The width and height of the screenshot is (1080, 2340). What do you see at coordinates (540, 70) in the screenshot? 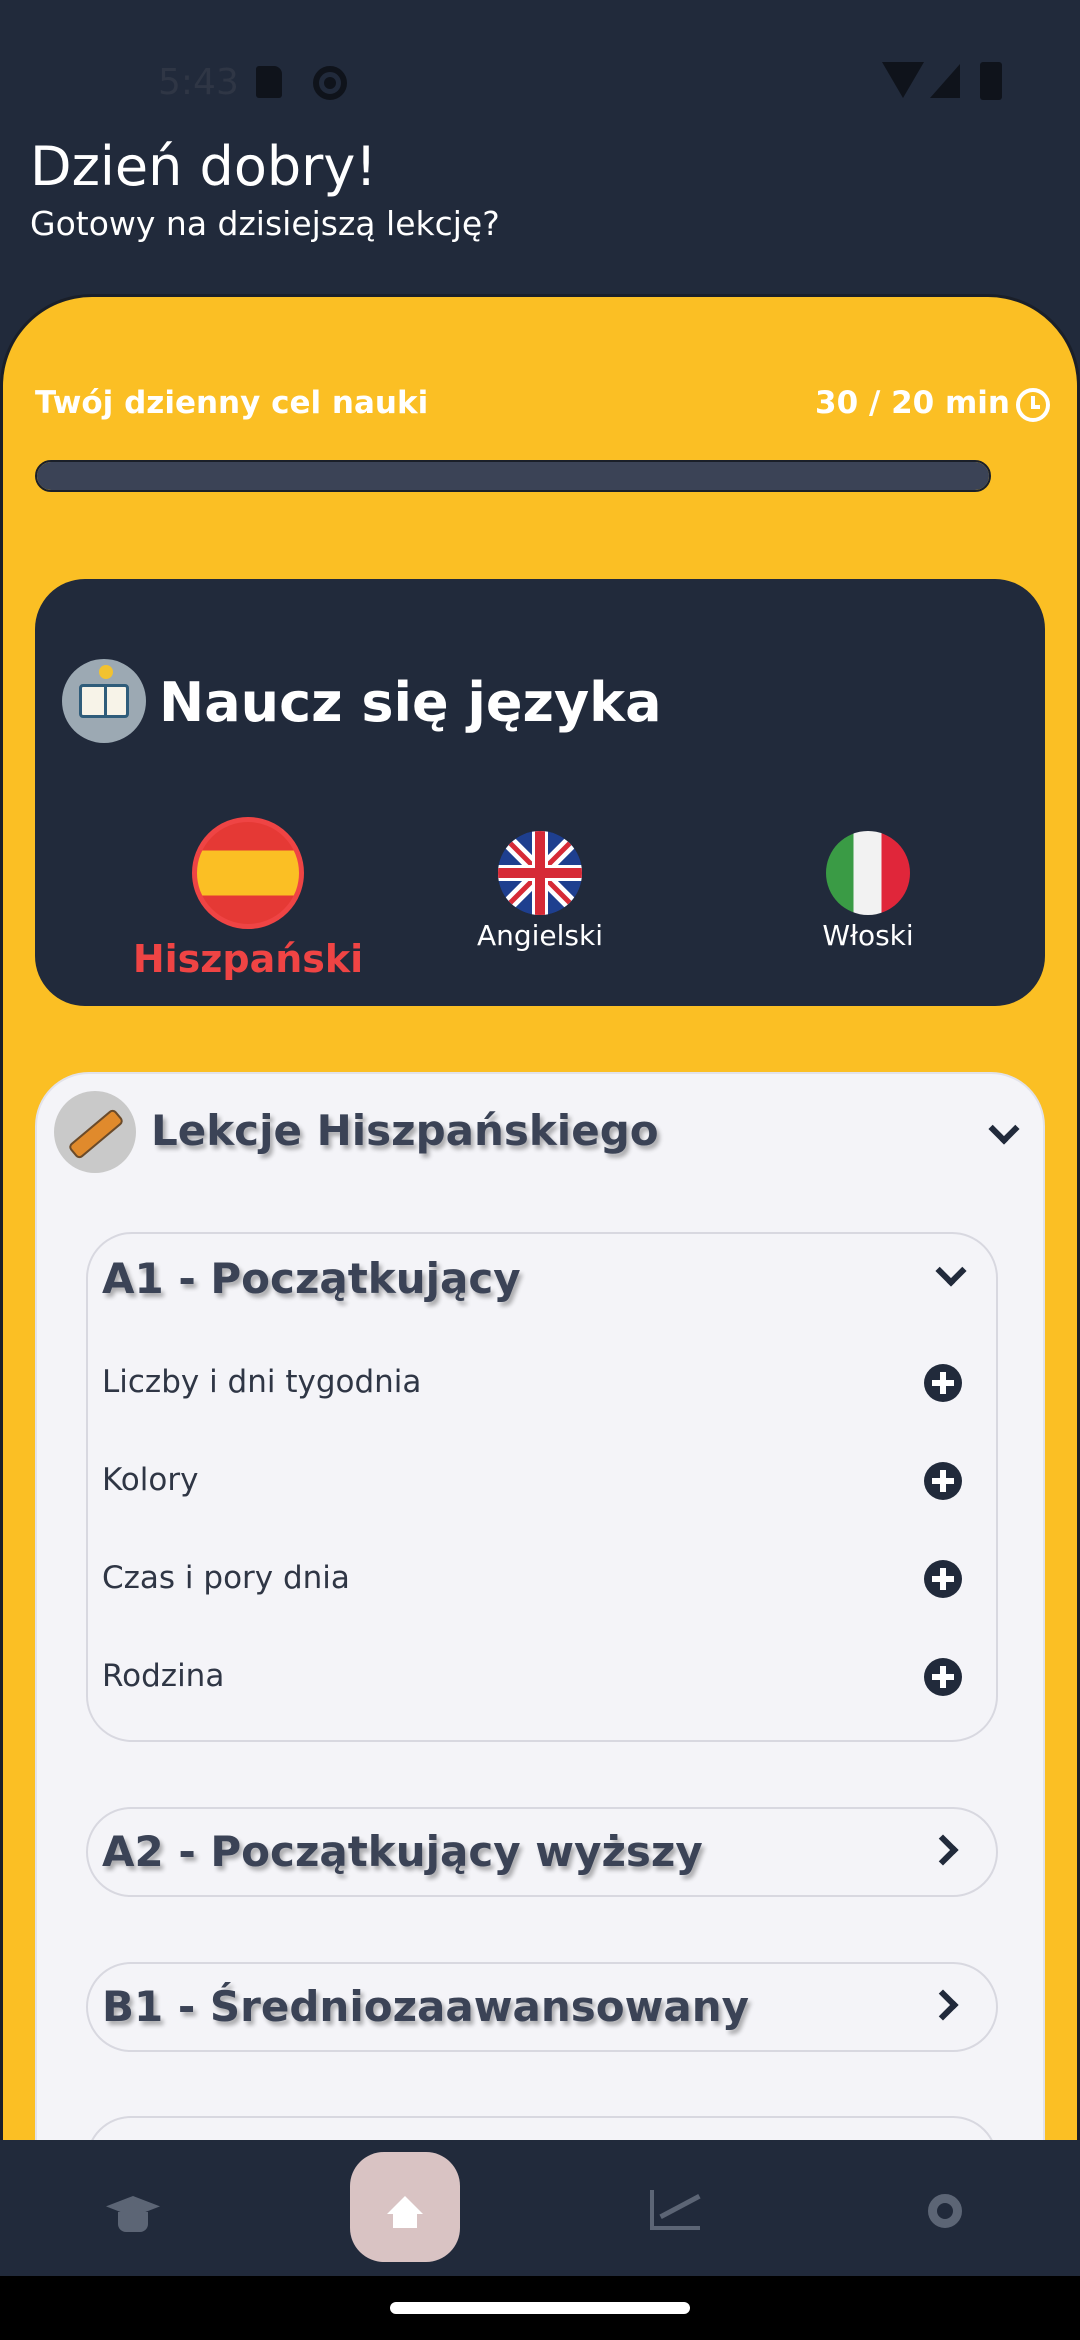
I see `status-bar: 5:43` at bounding box center [540, 70].